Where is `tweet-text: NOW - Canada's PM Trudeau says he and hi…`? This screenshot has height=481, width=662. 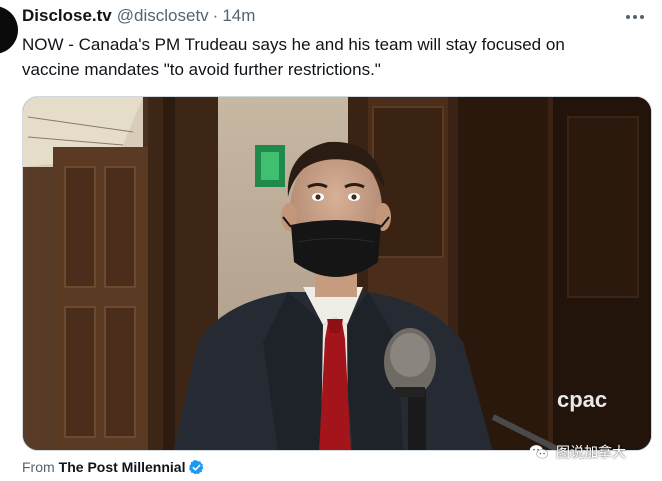 tweet-text: NOW - Canada's PM Trudeau says he and hi… is located at coordinates (332, 57).